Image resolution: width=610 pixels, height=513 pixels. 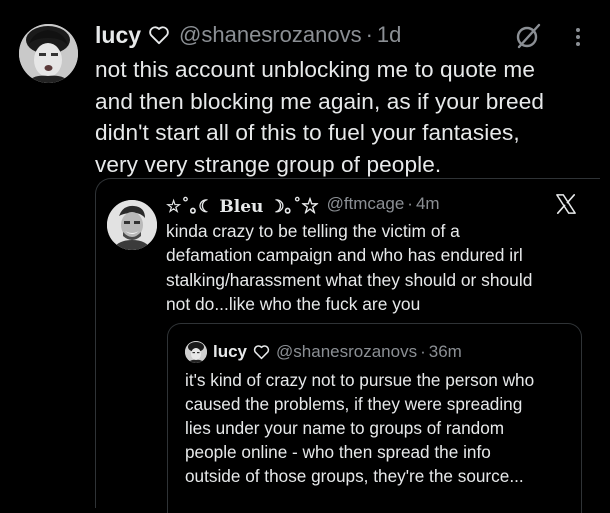 What do you see at coordinates (242, 204) in the screenshot?
I see `quoted-author-name: ☆˚｡☾ Bleu ☽｡˚☆` at bounding box center [242, 204].